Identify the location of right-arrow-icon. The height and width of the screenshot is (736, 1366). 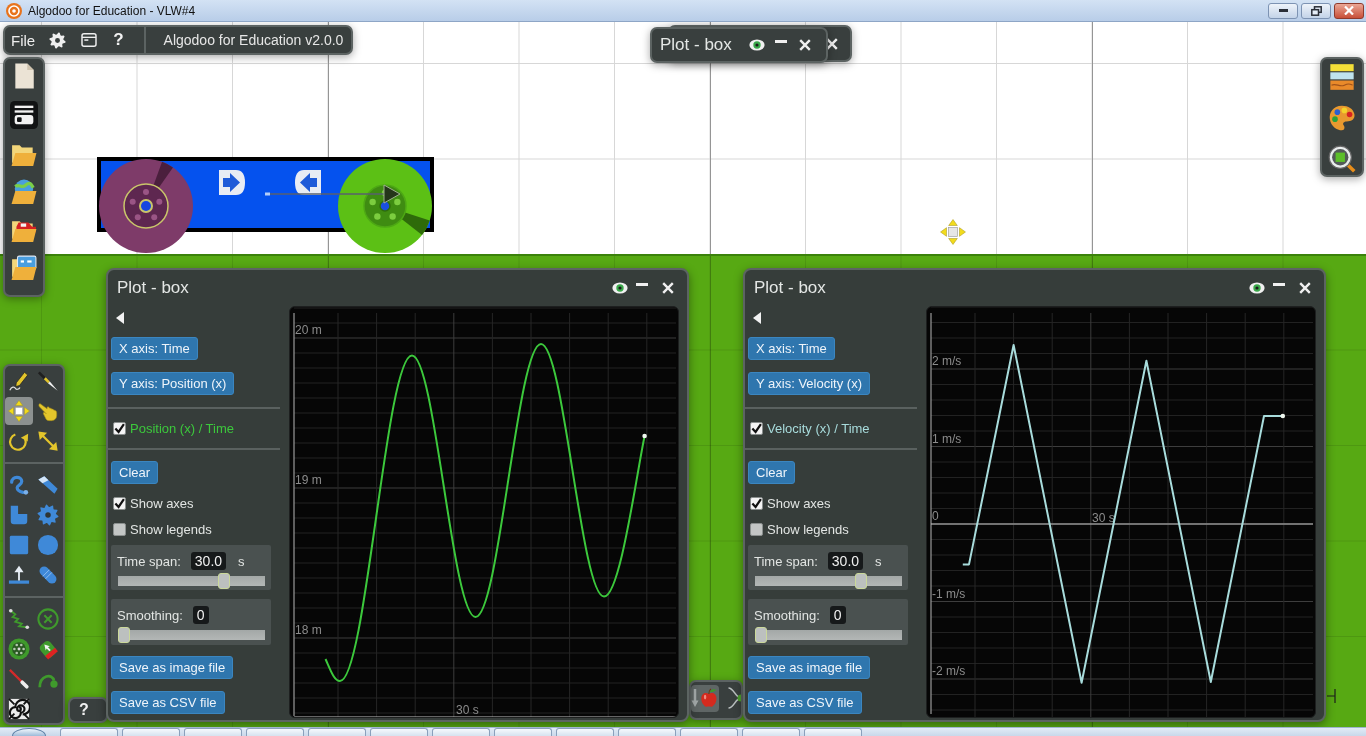
(232, 182).